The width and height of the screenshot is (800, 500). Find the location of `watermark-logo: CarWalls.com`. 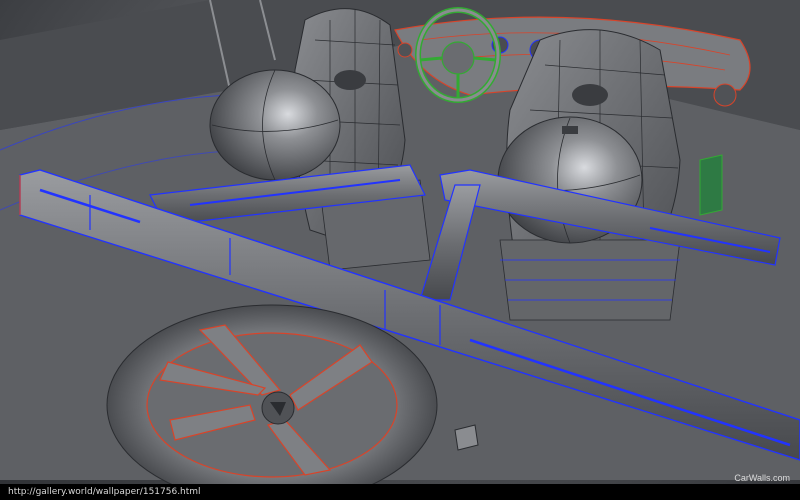

watermark-logo: CarWalls.com is located at coordinates (762, 478).